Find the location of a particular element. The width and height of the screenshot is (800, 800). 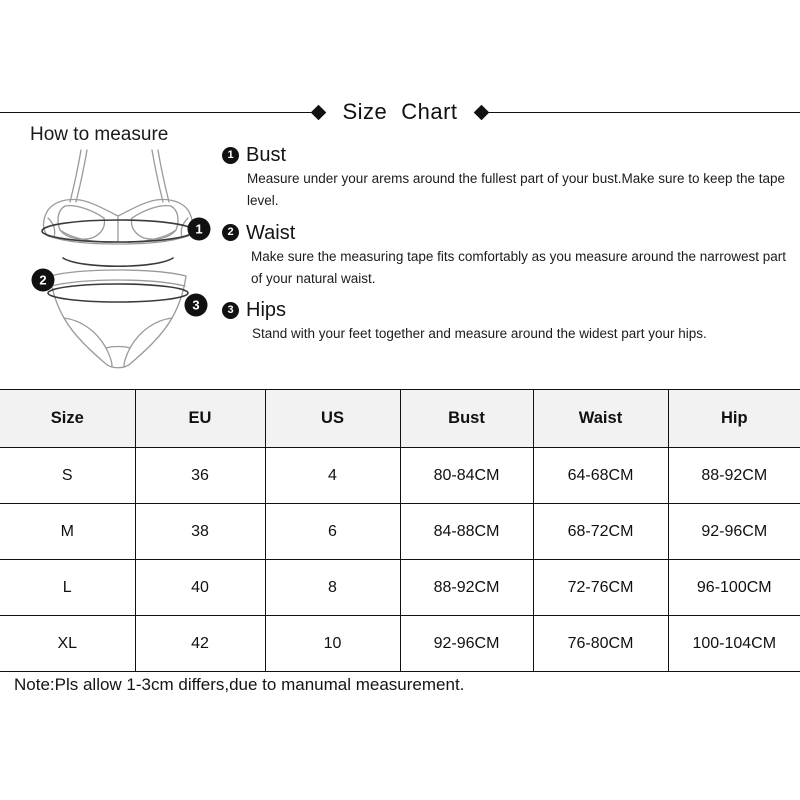

cell-us: 6 is located at coordinates (332, 531).